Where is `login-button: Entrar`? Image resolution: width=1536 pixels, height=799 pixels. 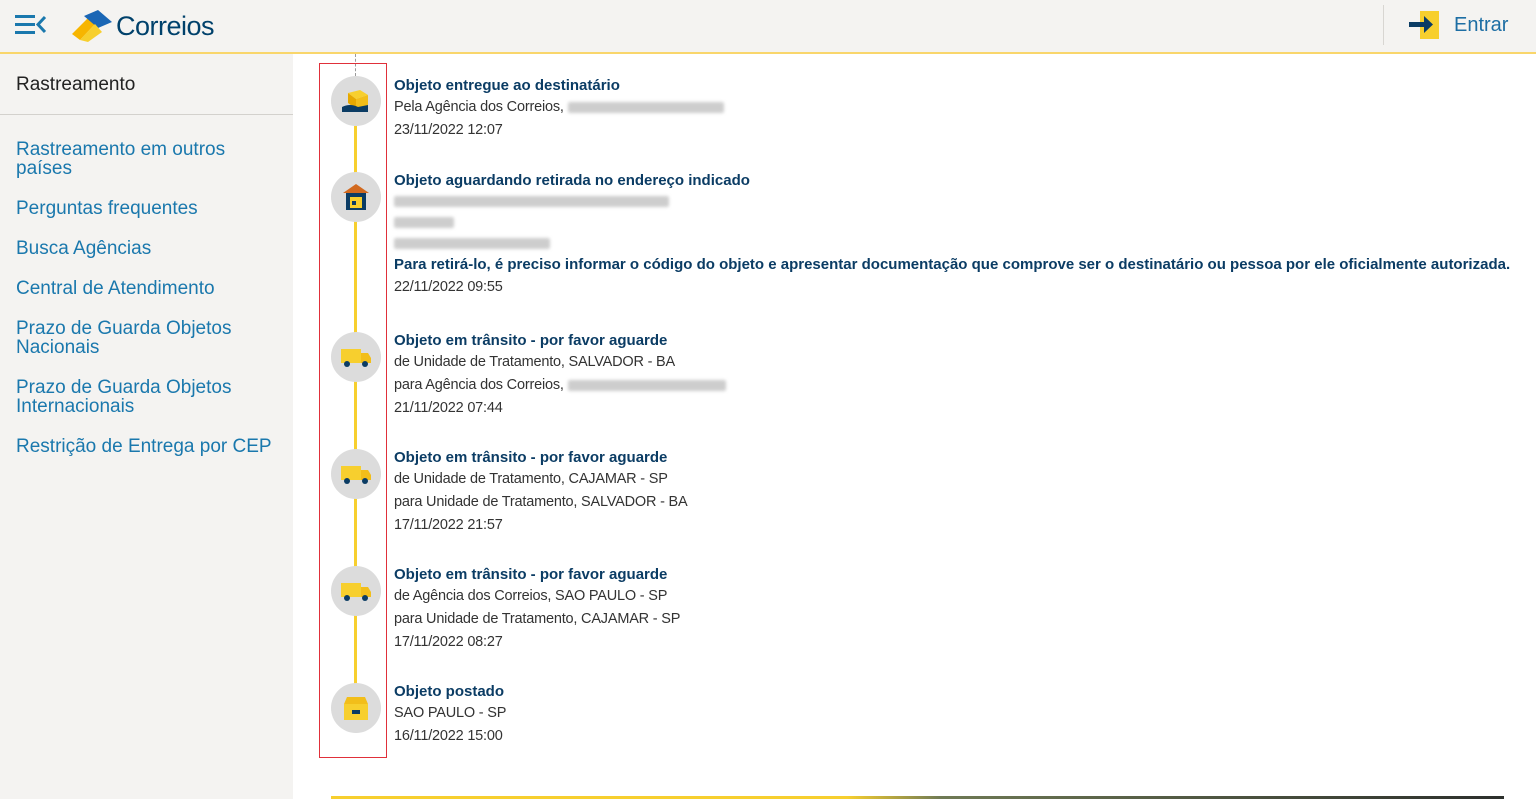 login-button: Entrar is located at coordinates (1458, 25).